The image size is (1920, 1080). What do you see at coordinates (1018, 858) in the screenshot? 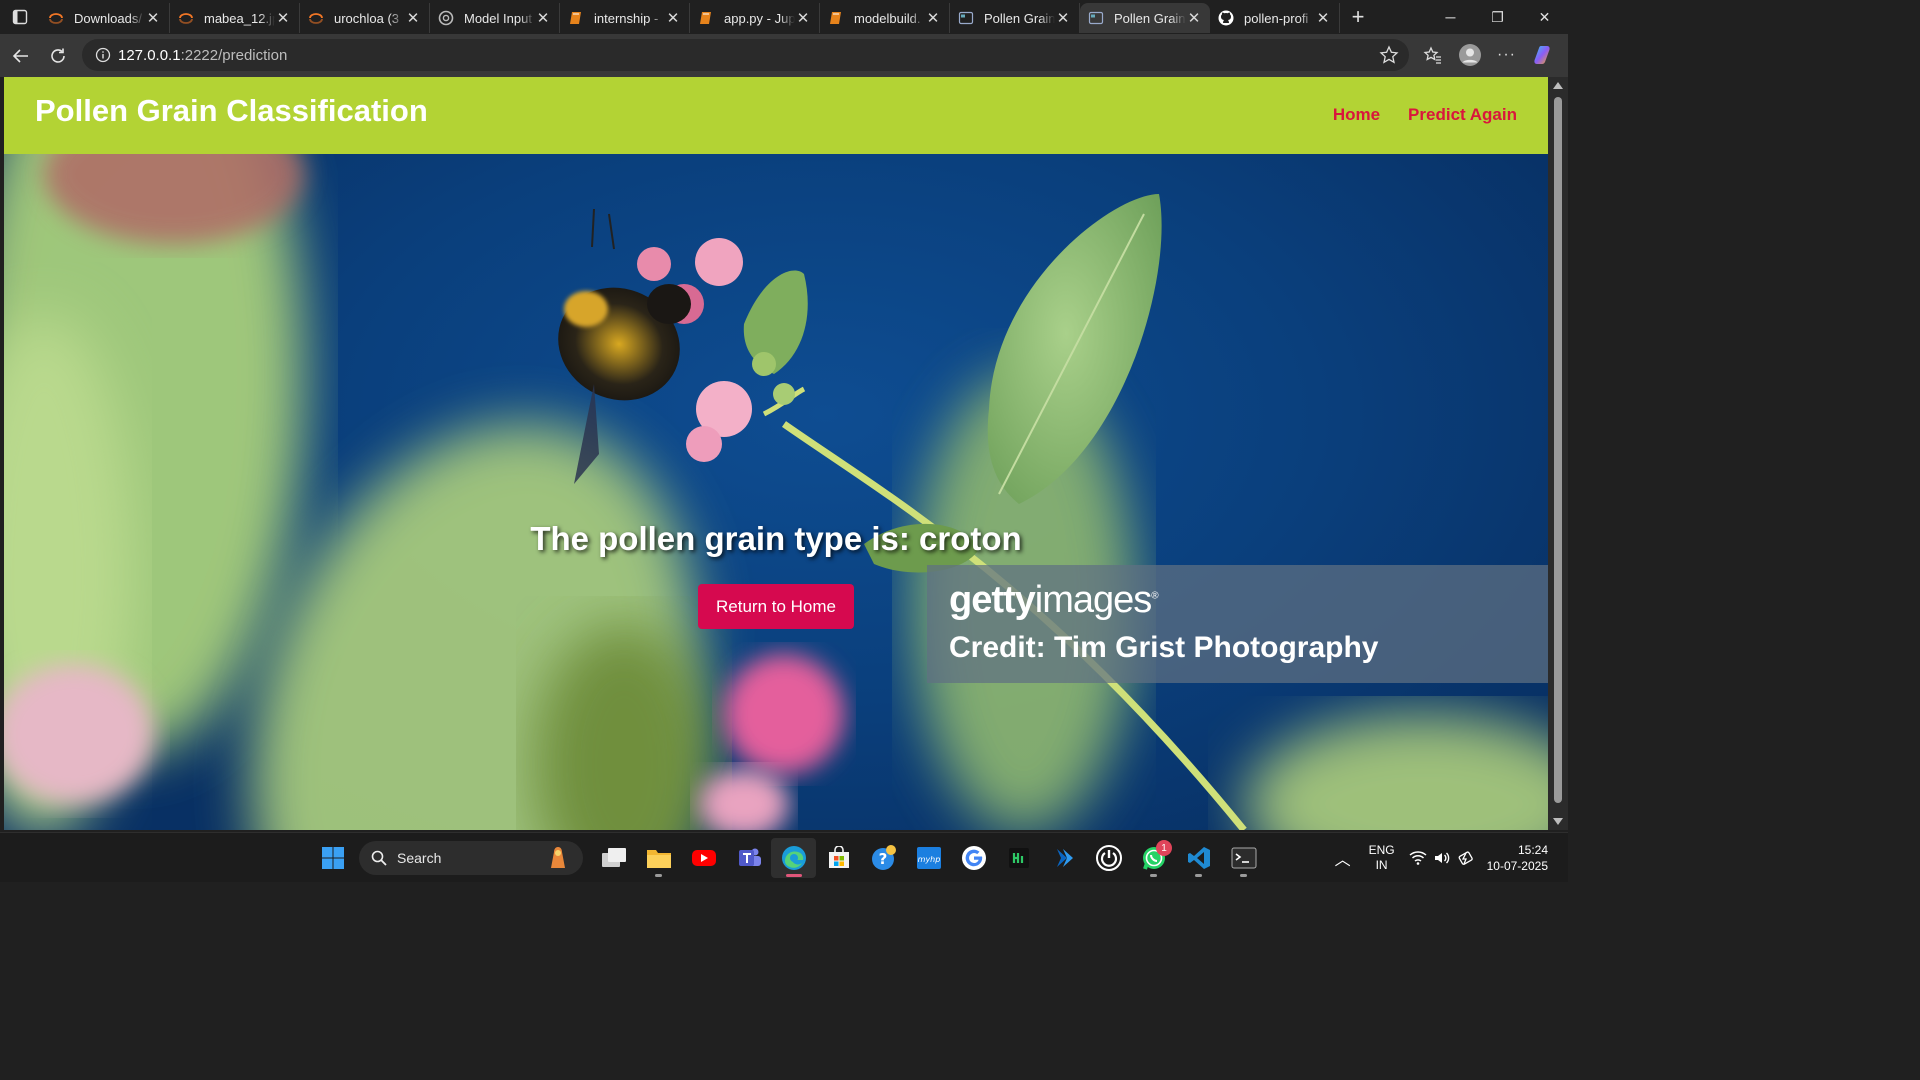
I see `hackerrank-button` at bounding box center [1018, 858].